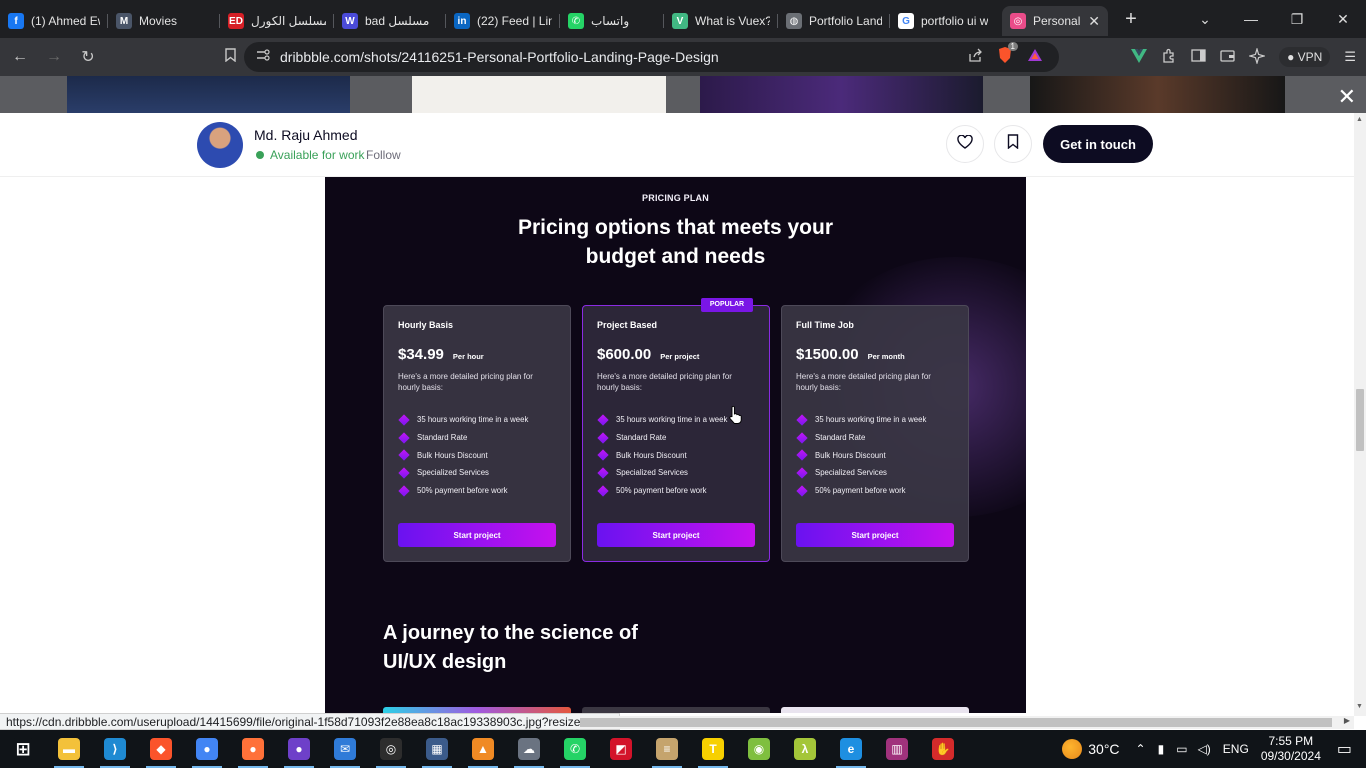 The width and height of the screenshot is (1366, 768). What do you see at coordinates (1098, 144) in the screenshot?
I see `get-in-touch-button: Get in touch` at bounding box center [1098, 144].